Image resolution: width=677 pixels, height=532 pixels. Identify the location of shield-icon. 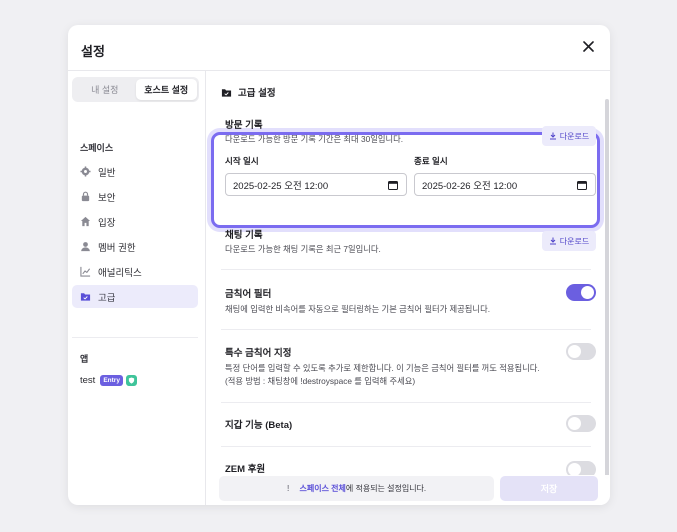
(131, 380).